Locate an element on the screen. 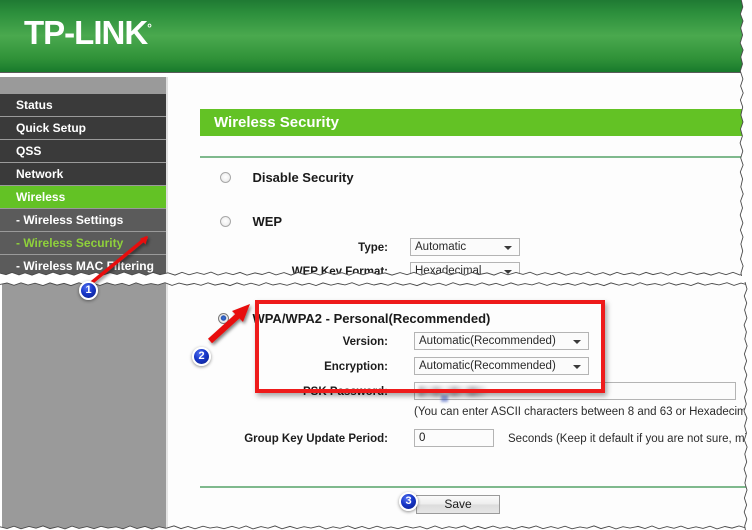  sidebar-item-wireless-security: - Wireless Security is located at coordinates (83, 243).